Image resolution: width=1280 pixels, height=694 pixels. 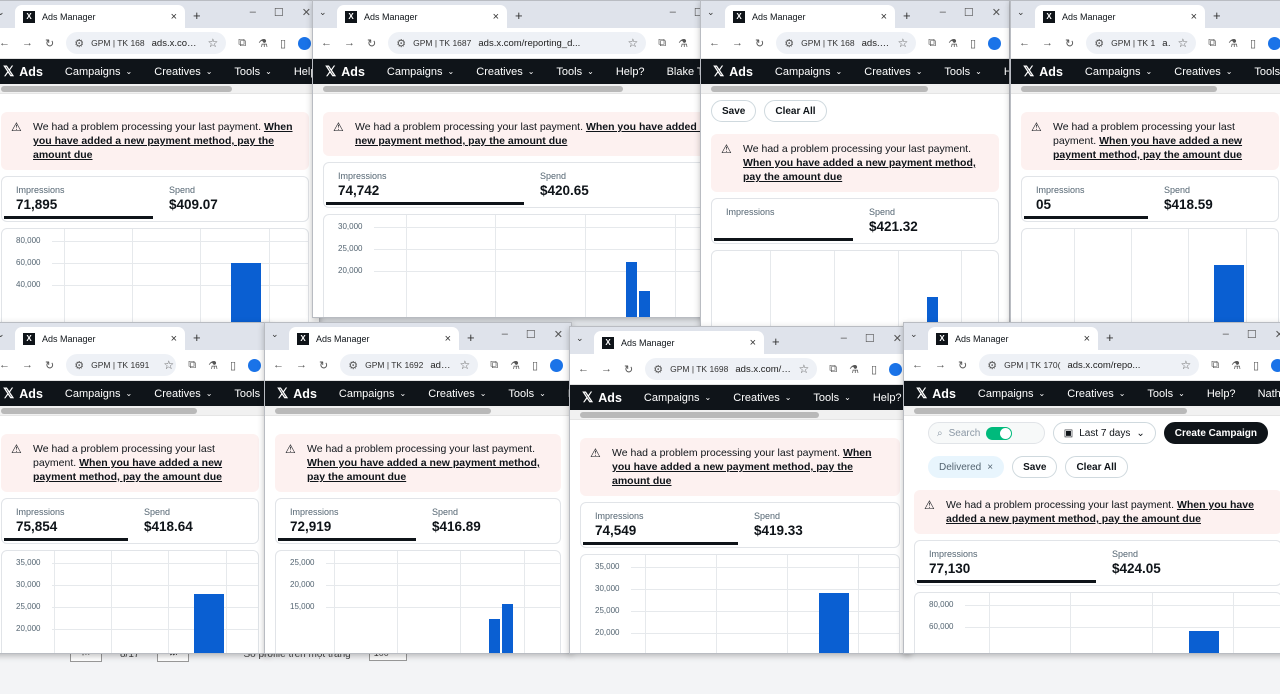 I want to click on toggle-switch, so click(x=999, y=433).